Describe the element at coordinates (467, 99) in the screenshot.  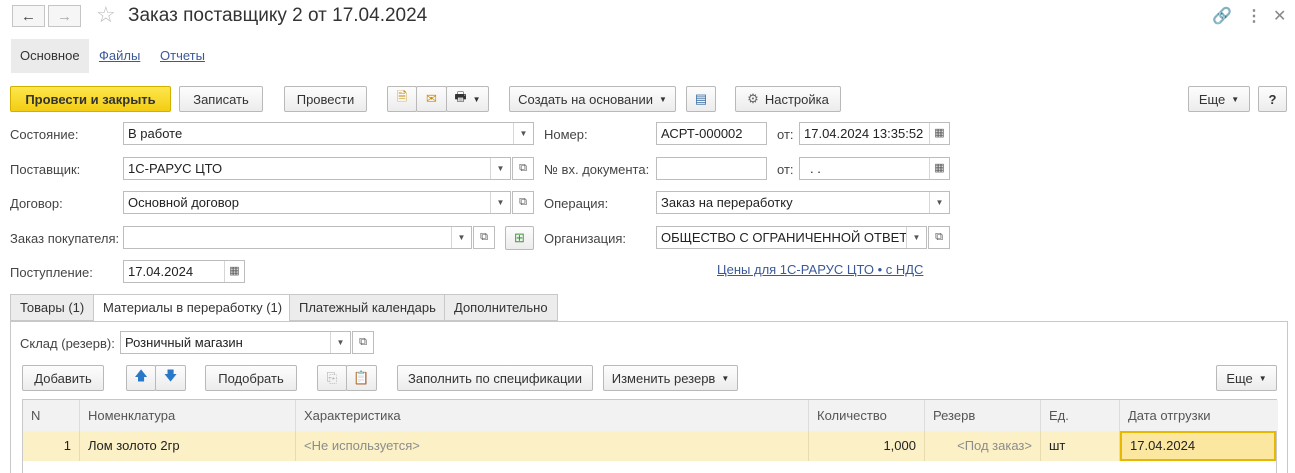
I see `print-button: 🖶 ▼` at that location.